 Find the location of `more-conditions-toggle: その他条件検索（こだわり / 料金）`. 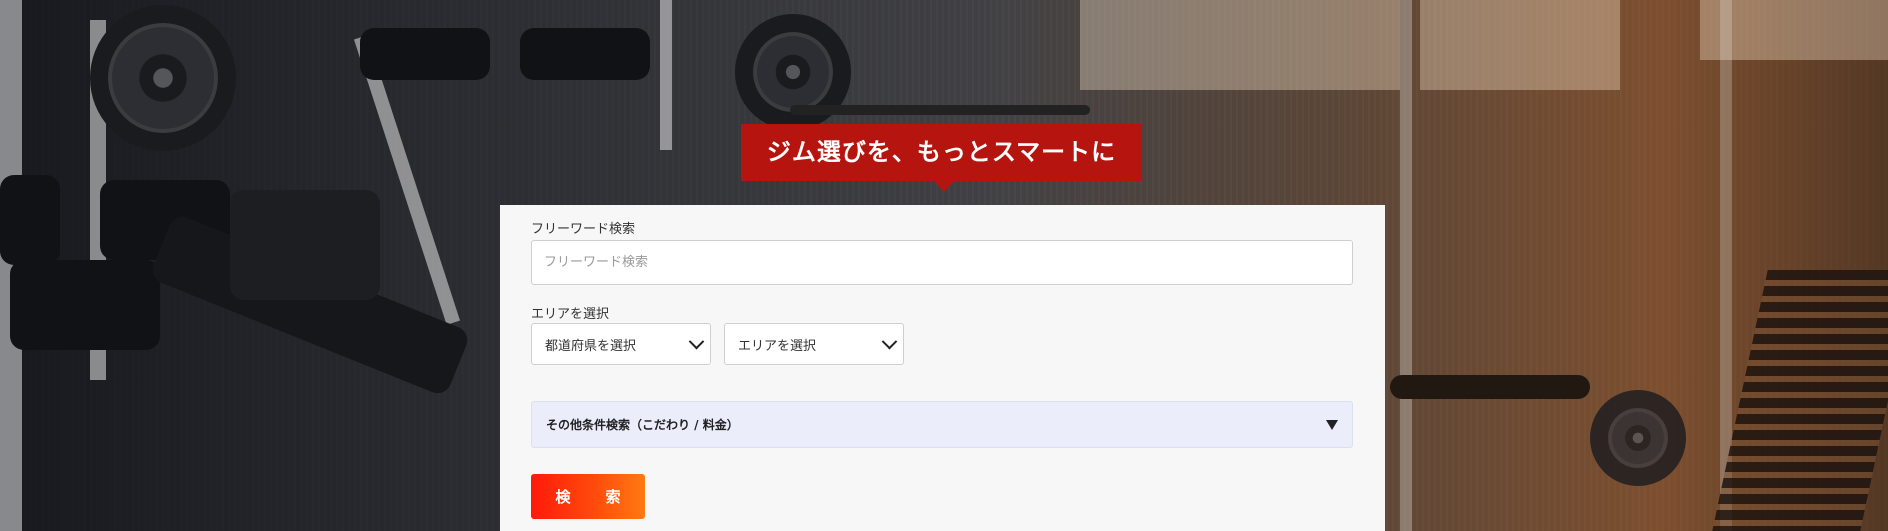

more-conditions-toggle: その他条件検索（こだわり / 料金） is located at coordinates (942, 424).